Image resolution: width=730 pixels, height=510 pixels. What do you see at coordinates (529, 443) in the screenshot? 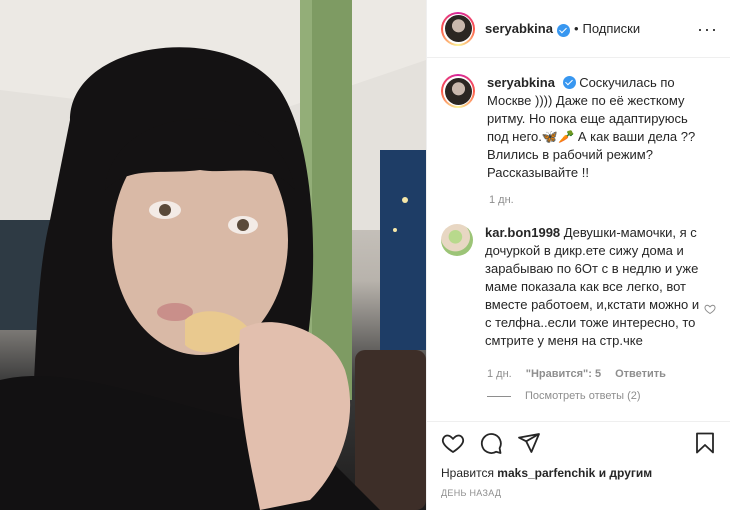
I see `share-icon` at bounding box center [529, 443].